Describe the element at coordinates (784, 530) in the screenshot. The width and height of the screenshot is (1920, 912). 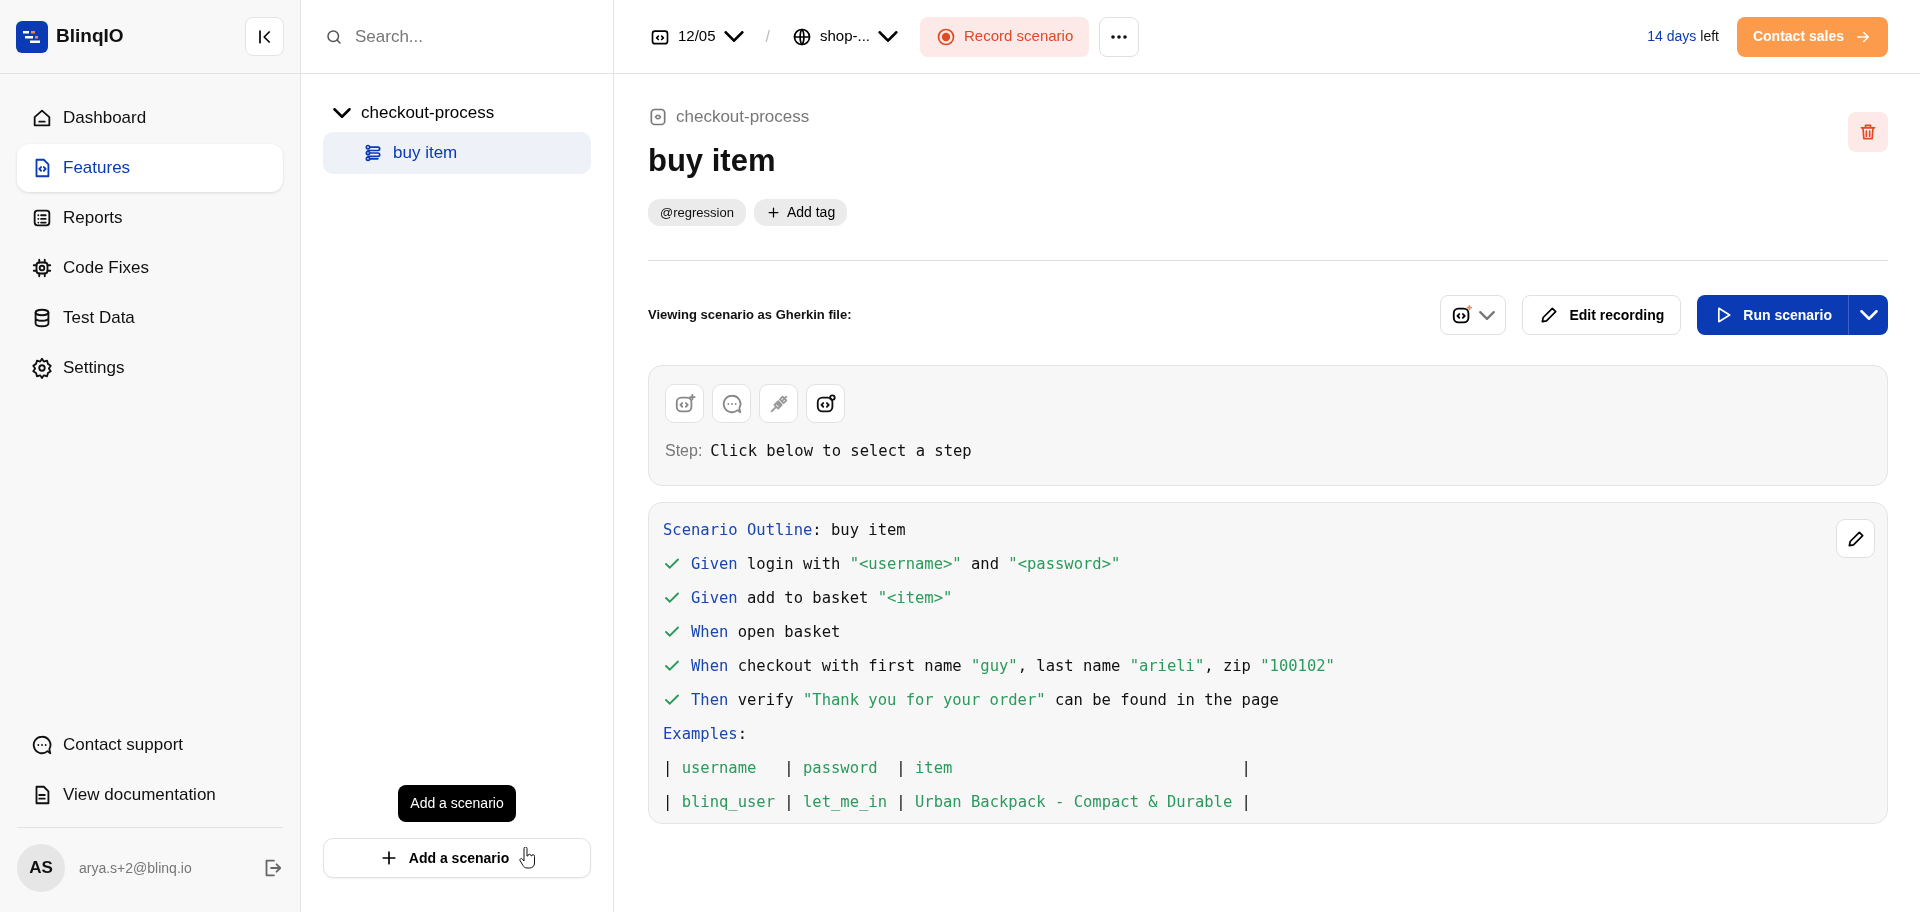
I see `code-line: Scenario Outline: buy item` at that location.